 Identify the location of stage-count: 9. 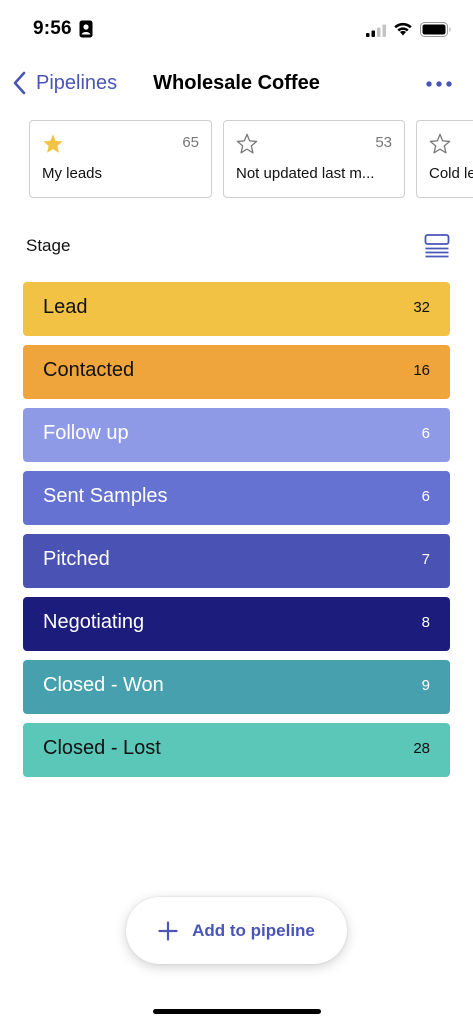
(425, 685).